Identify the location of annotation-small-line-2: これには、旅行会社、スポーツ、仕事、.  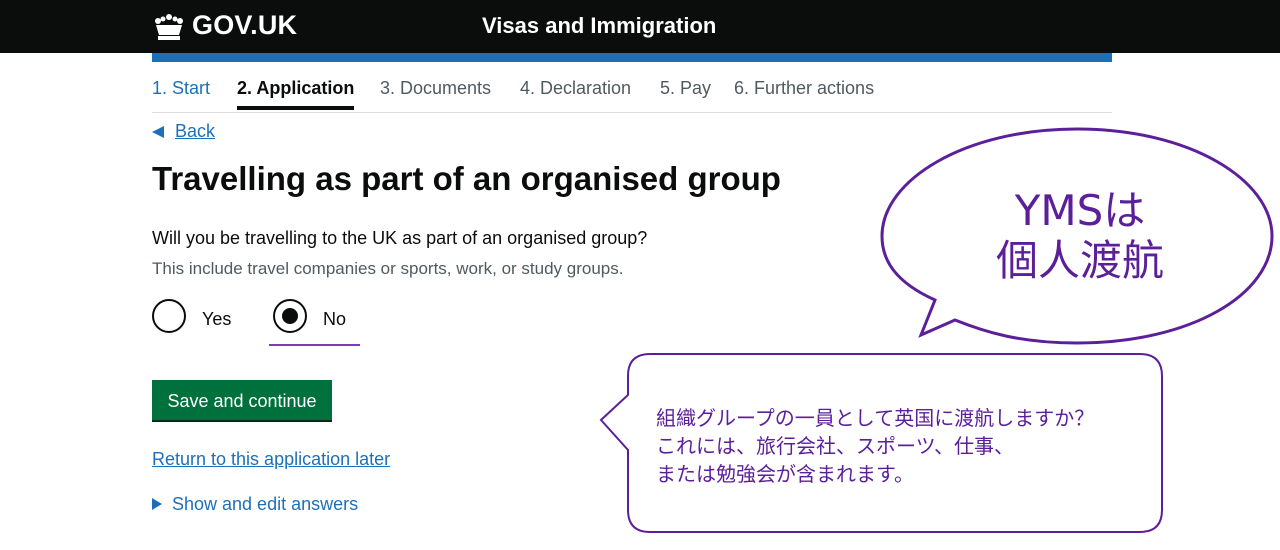
(835, 446).